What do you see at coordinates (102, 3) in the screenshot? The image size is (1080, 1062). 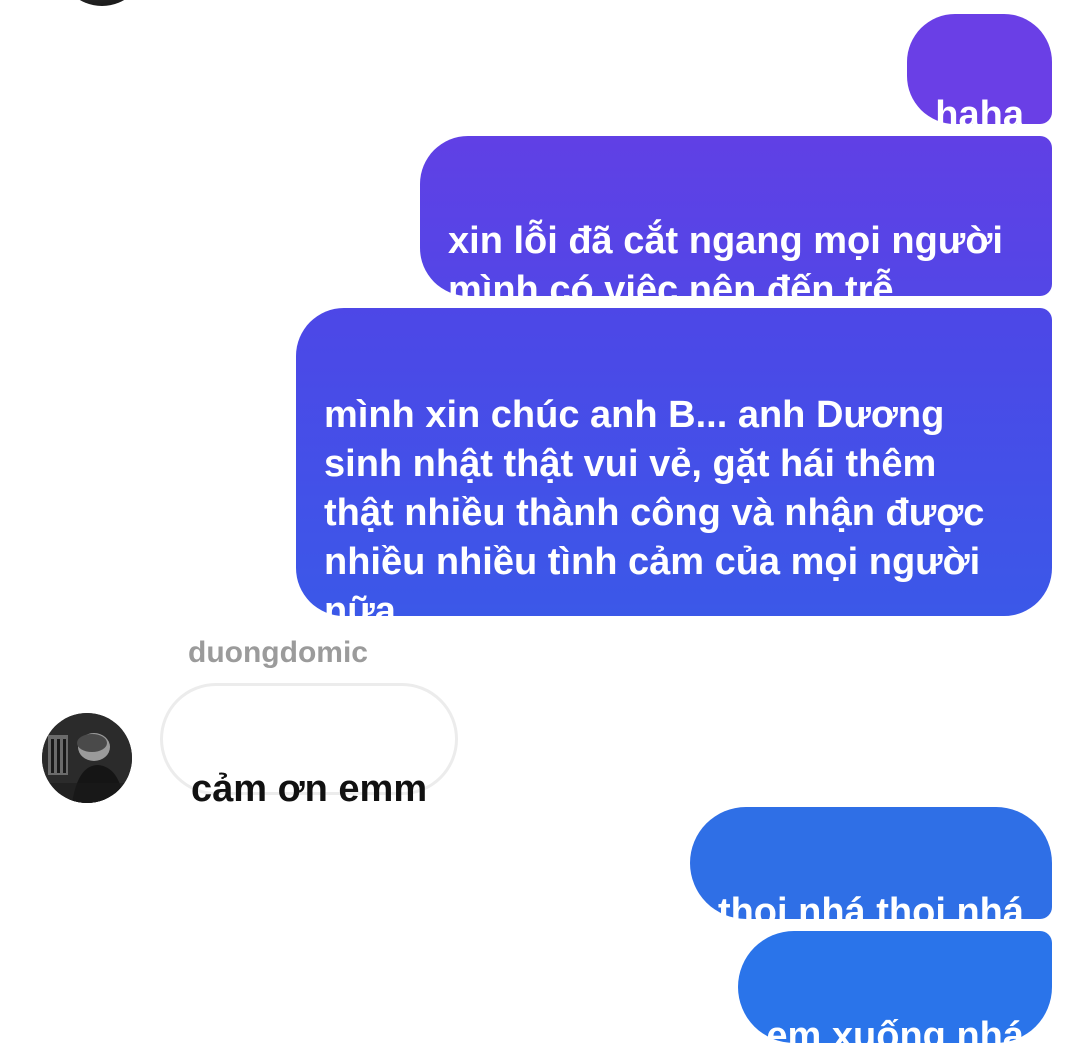 I see `previous-sender-avatar` at bounding box center [102, 3].